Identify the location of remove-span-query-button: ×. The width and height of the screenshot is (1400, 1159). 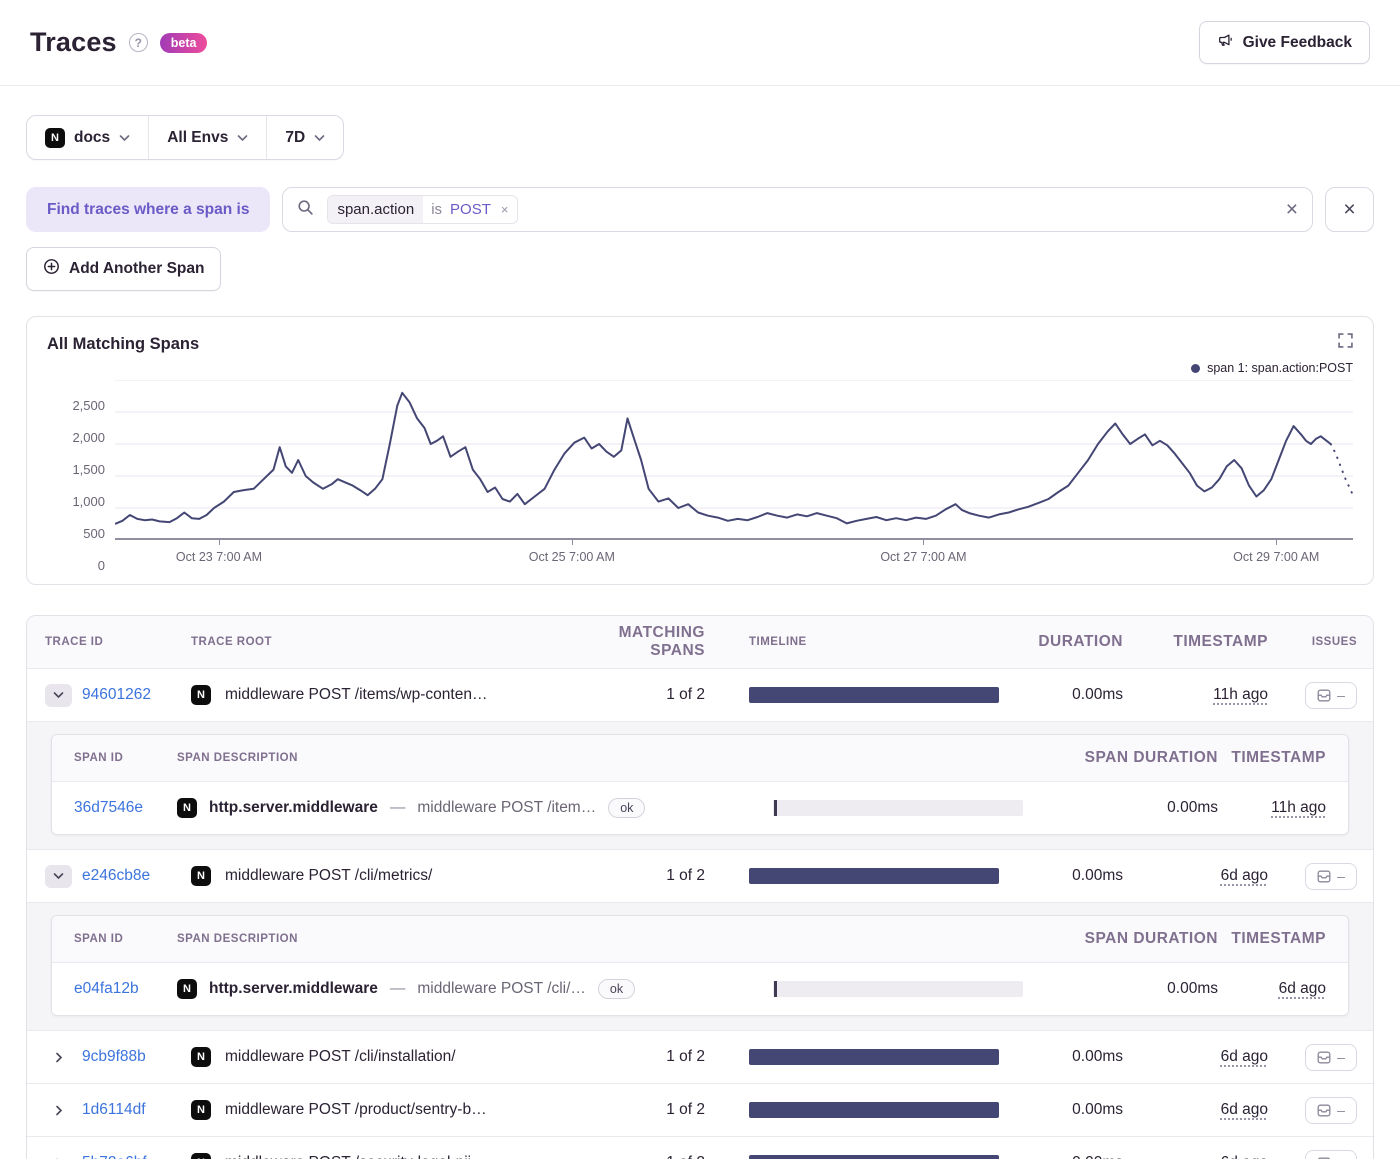
(1349, 209).